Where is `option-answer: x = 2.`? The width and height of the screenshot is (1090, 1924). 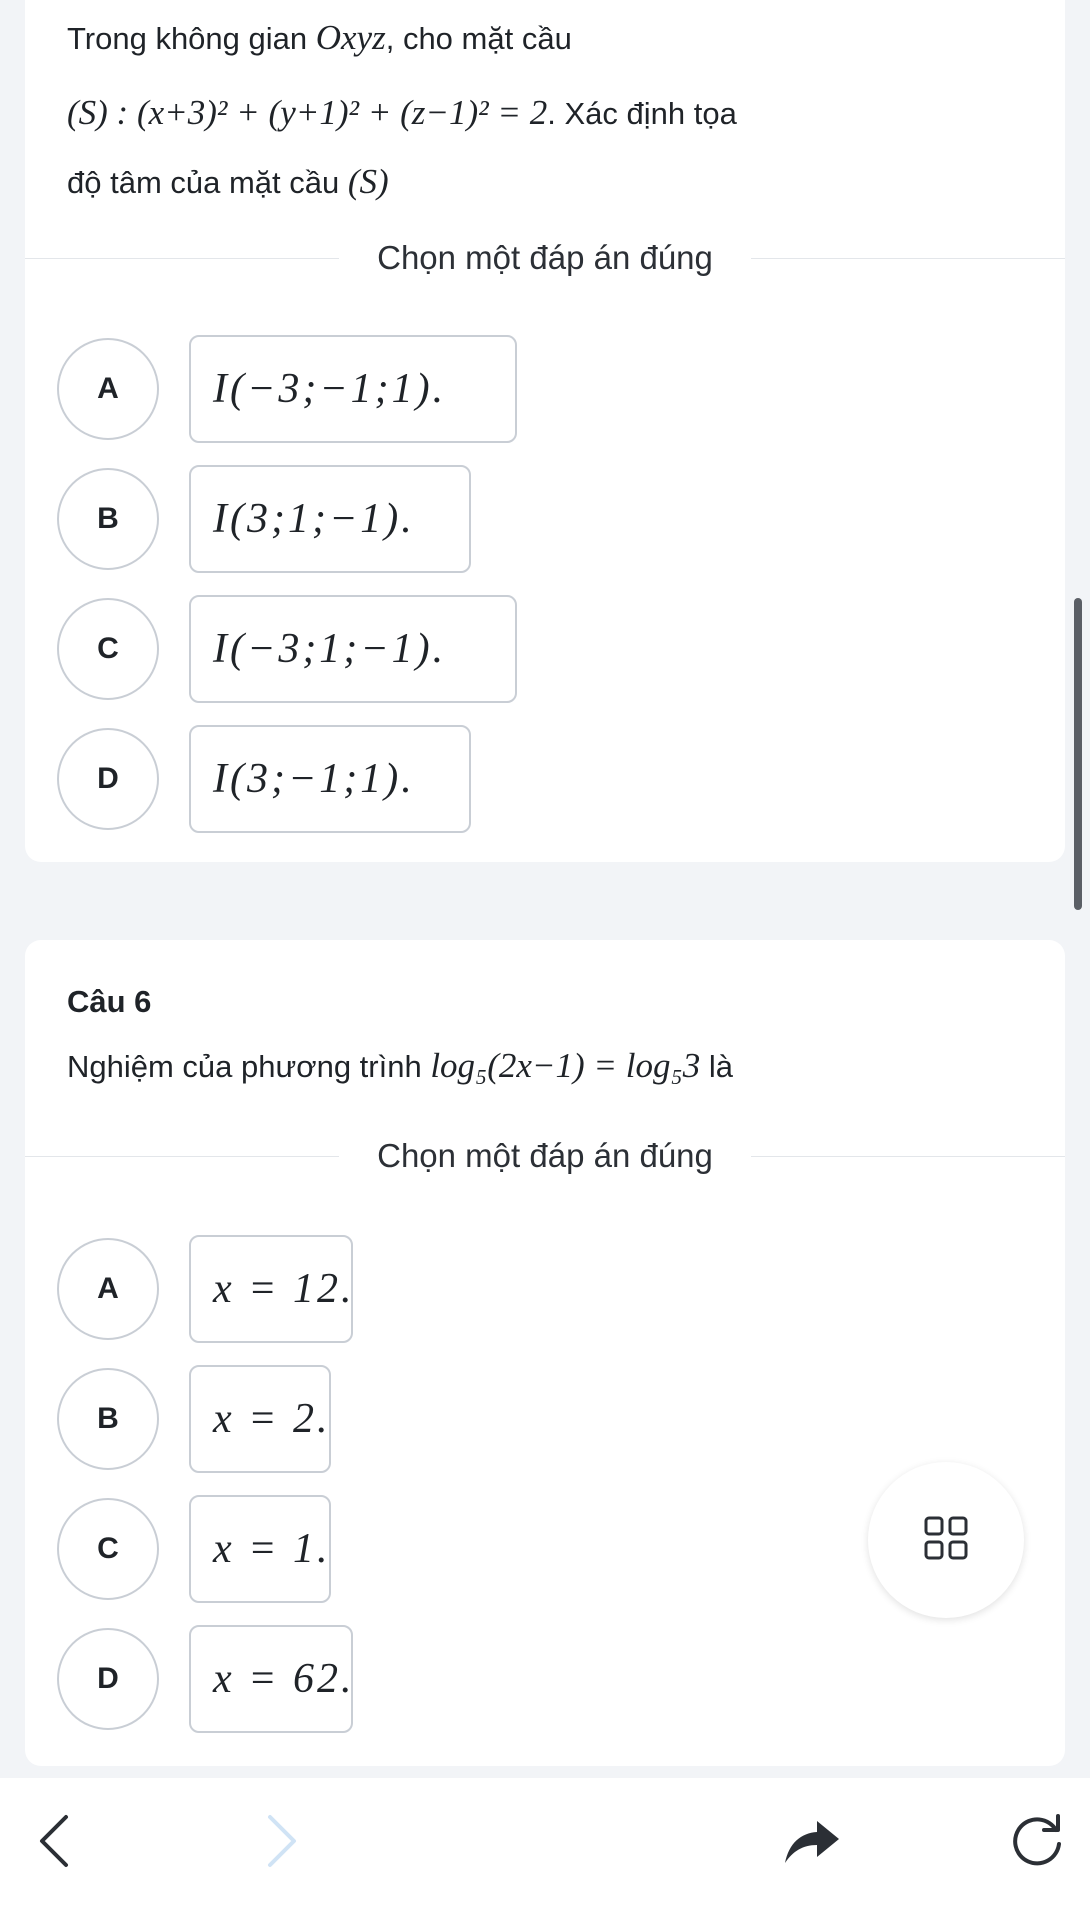 option-answer: x = 2. is located at coordinates (260, 1419).